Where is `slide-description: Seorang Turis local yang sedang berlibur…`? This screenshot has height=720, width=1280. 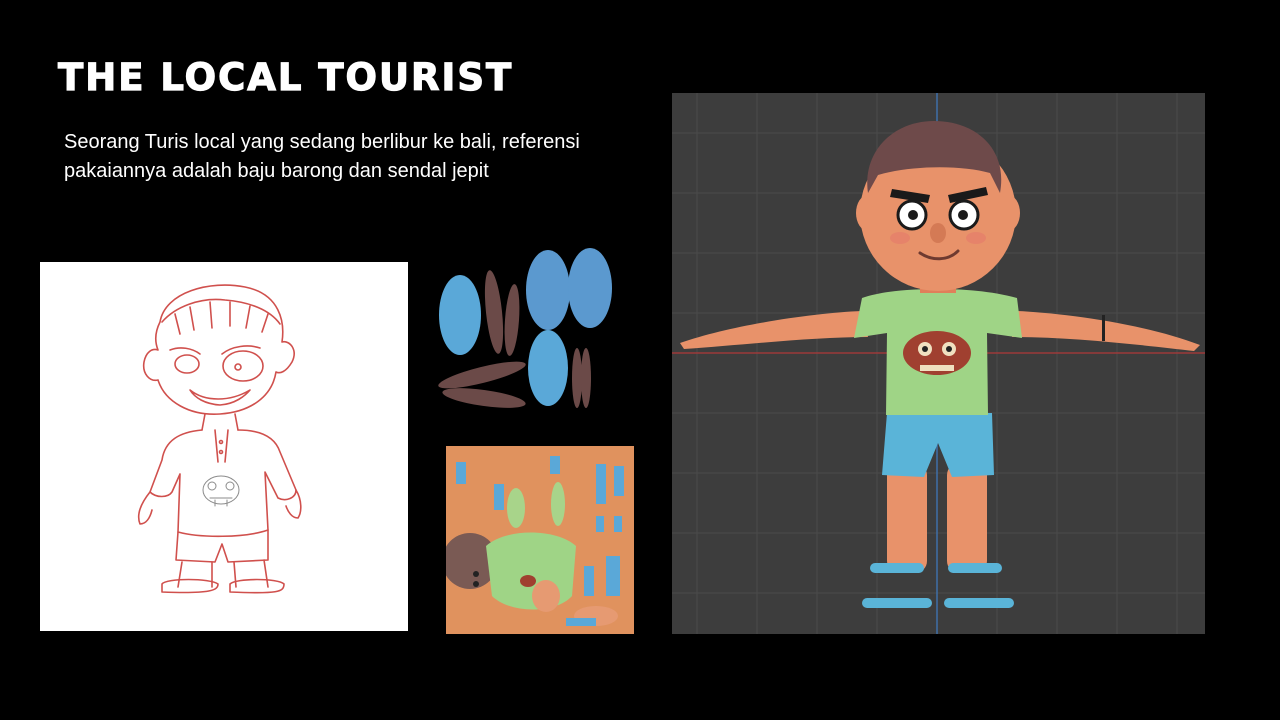 slide-description: Seorang Turis local yang sedang berlibur… is located at coordinates (322, 156).